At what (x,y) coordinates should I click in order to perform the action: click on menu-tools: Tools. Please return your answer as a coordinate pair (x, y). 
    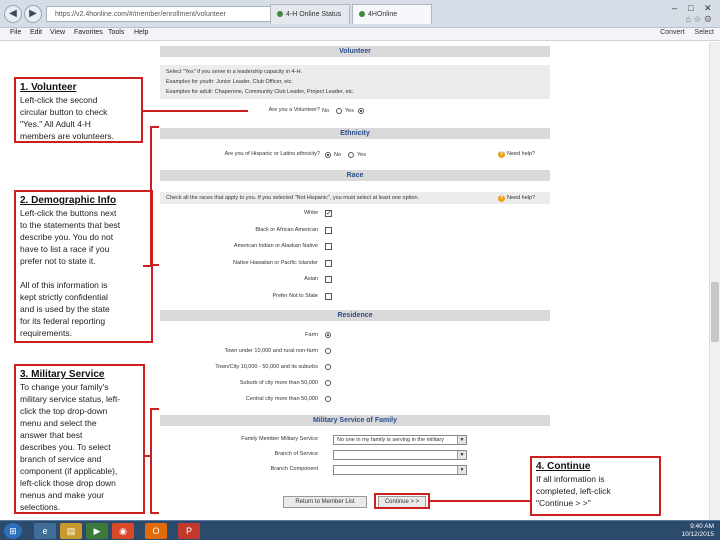
    Looking at the image, I should click on (116, 32).